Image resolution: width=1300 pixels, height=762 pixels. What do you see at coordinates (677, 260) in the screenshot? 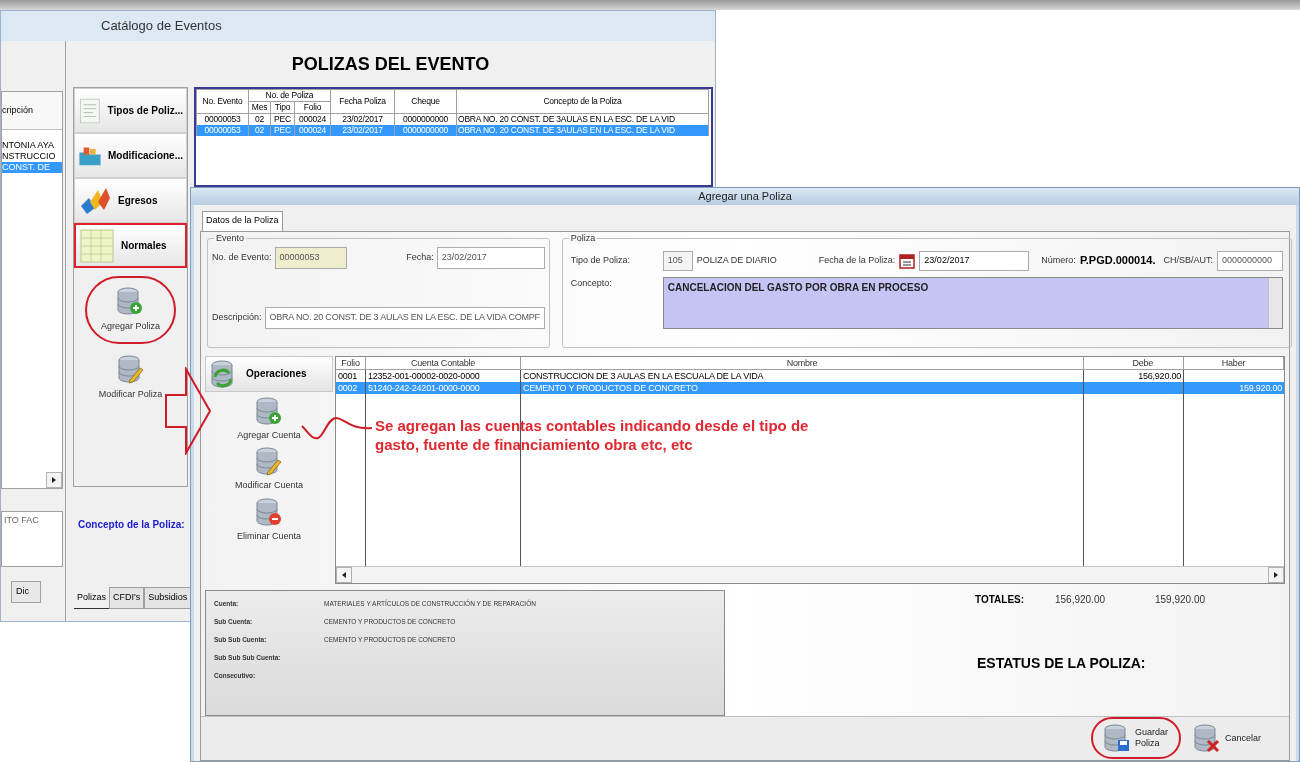
I see `type-code-field: 105` at bounding box center [677, 260].